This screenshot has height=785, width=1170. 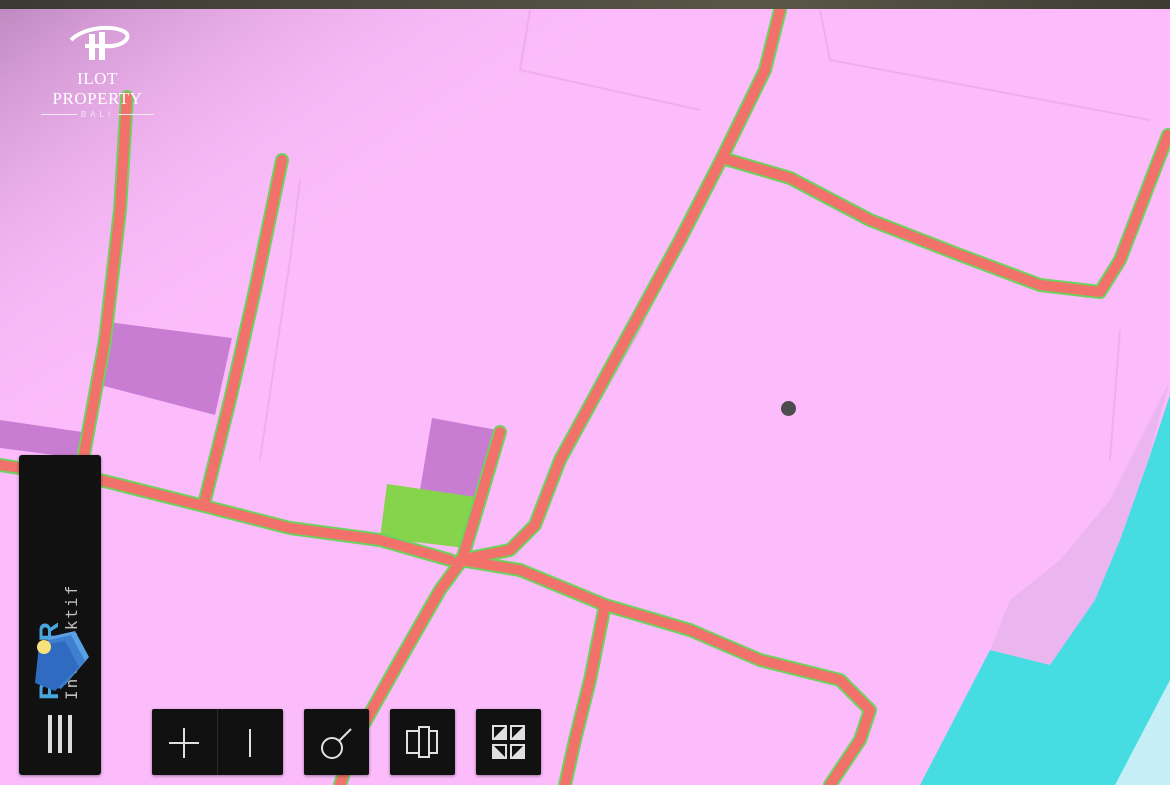 I want to click on basemap-control, so click(x=508, y=742).